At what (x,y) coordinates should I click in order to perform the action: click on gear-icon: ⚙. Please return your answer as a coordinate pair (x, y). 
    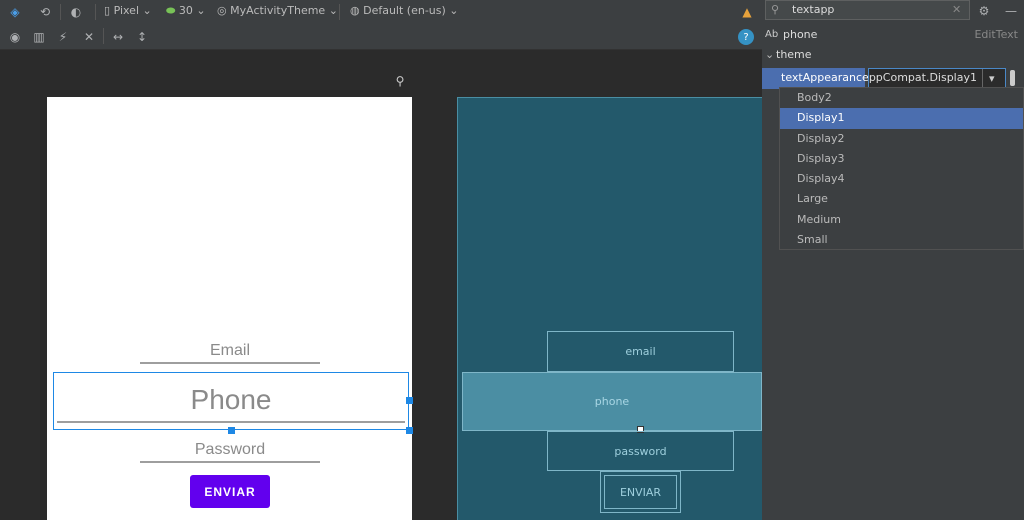
    Looking at the image, I should click on (984, 11).